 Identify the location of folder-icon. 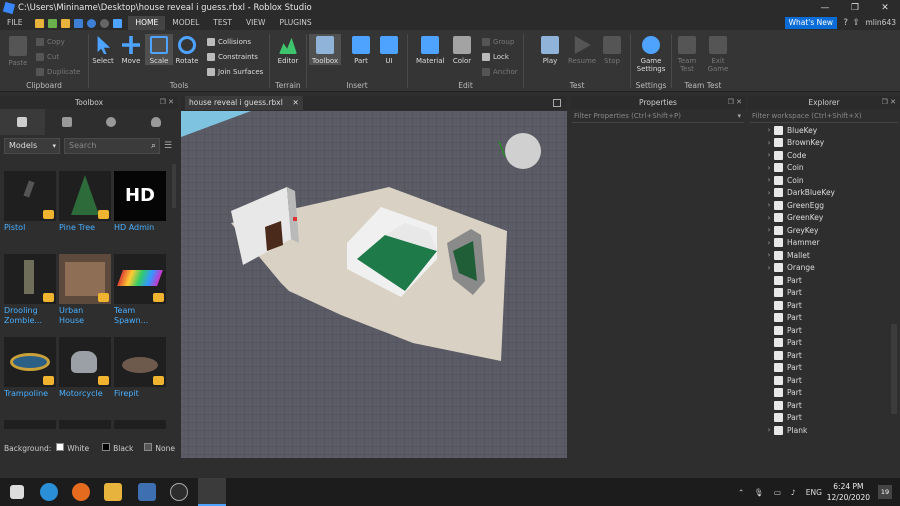
(66, 23).